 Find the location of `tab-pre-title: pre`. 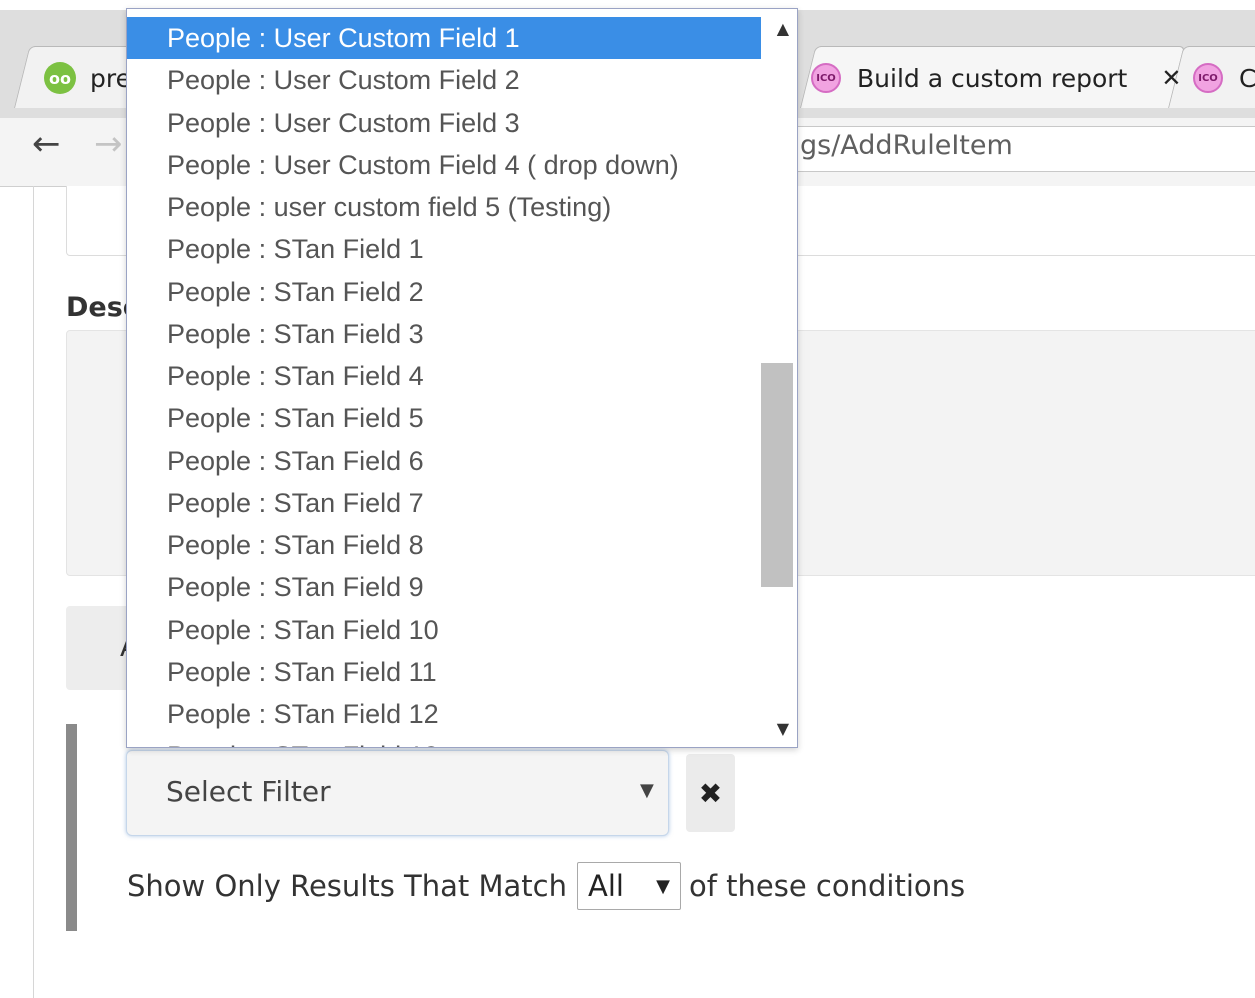

tab-pre-title: pre is located at coordinates (110, 78).